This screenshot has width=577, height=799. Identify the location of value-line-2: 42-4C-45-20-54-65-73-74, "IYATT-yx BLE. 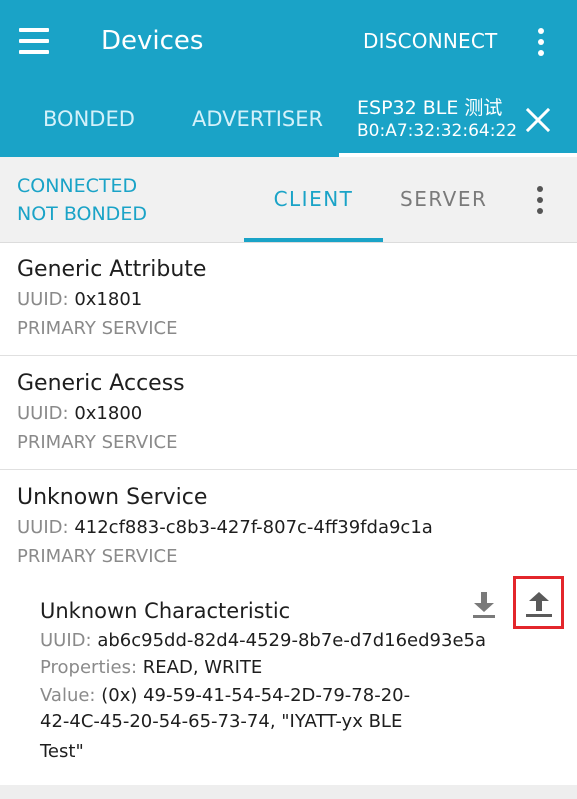
(221, 721).